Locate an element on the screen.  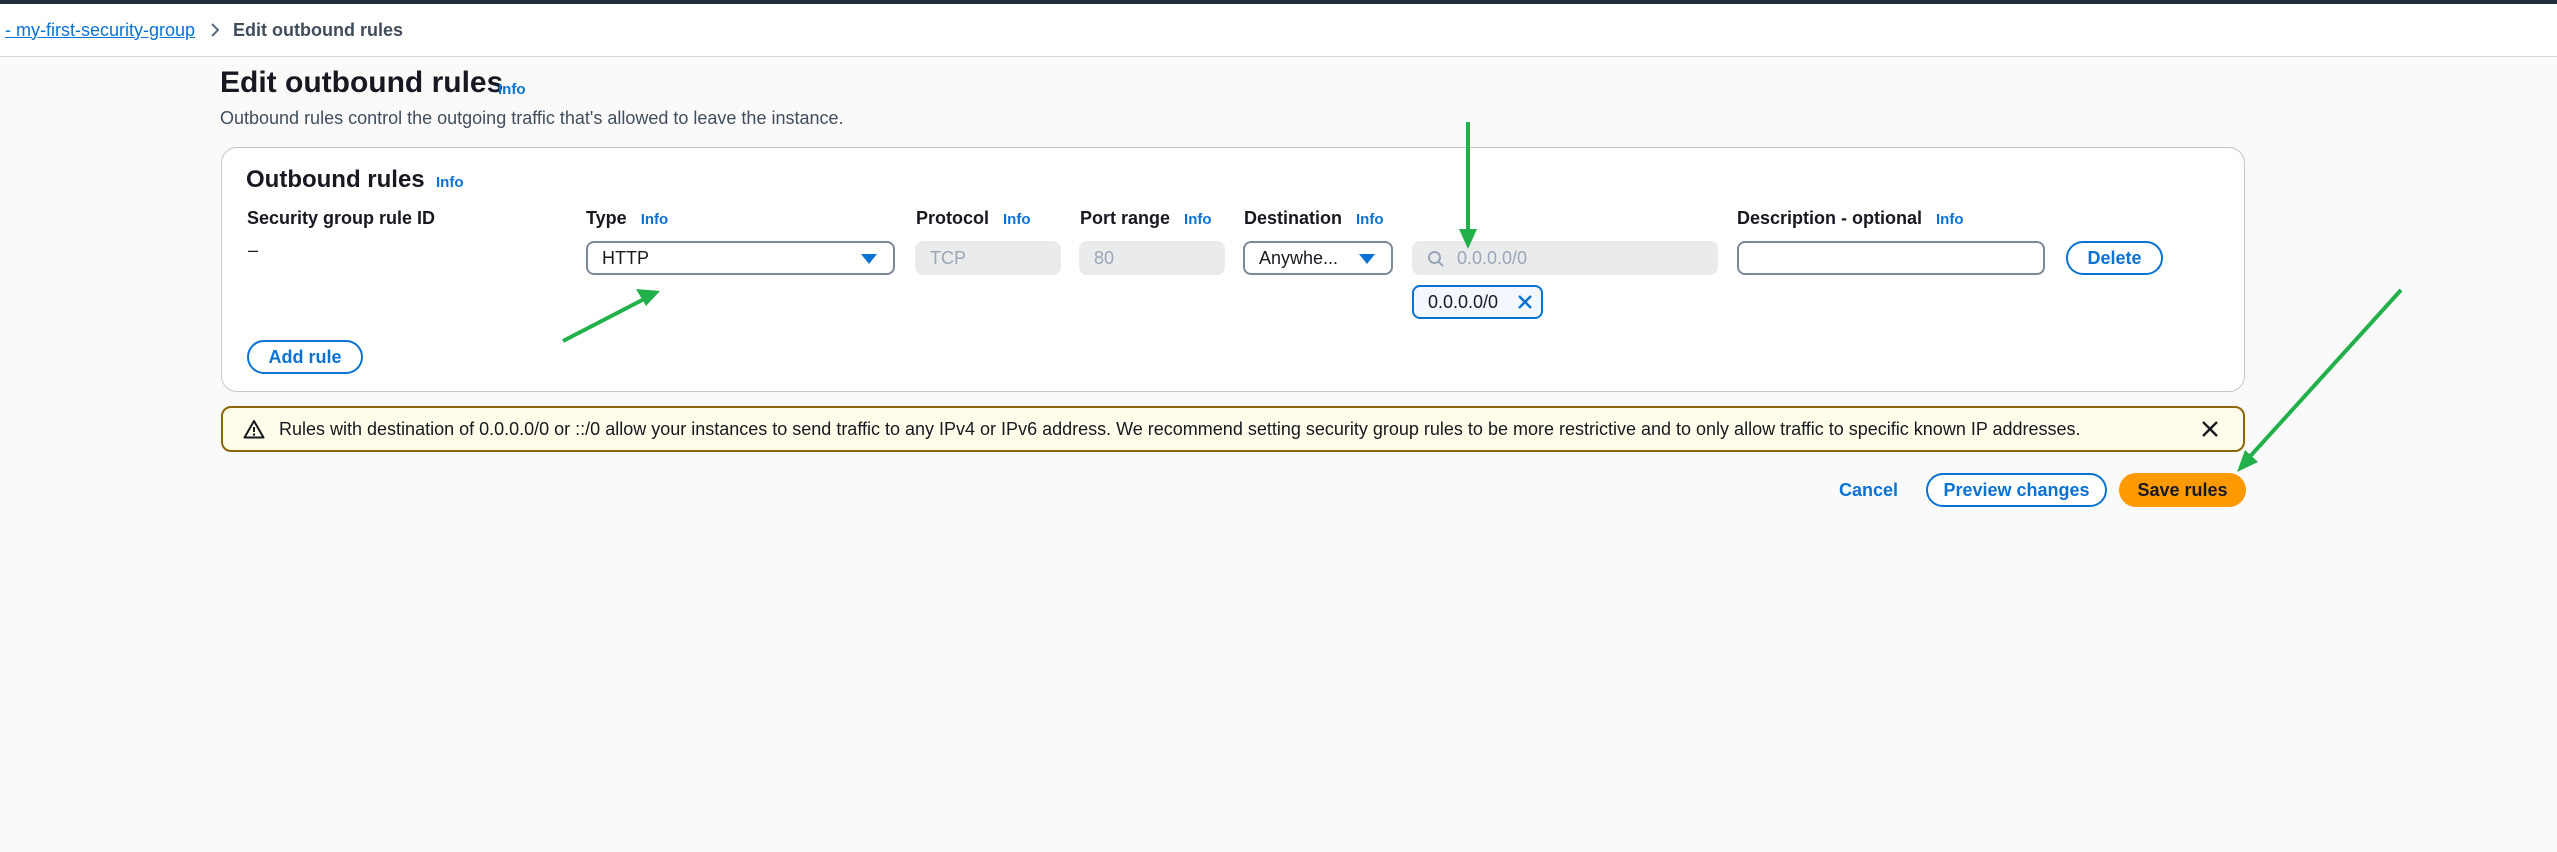
panel-title: Outbound rules is located at coordinates (335, 179).